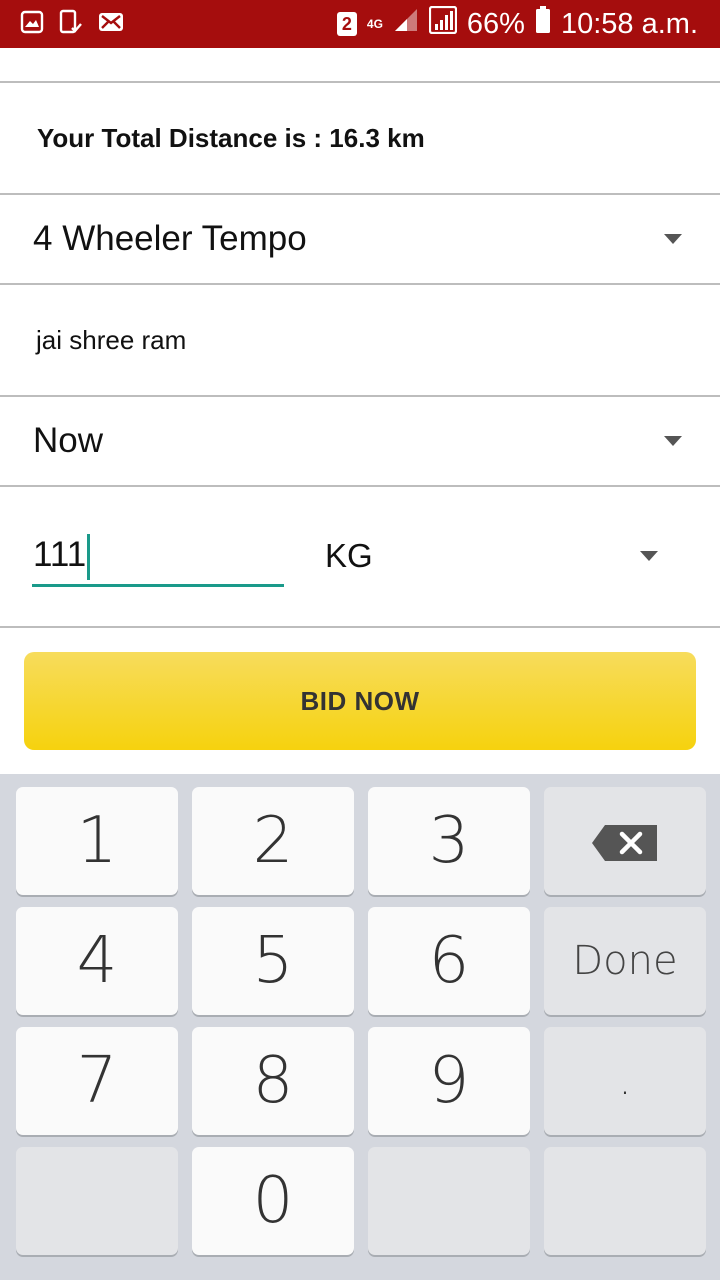 Image resolution: width=720 pixels, height=1280 pixels. I want to click on backspace-key, so click(625, 841).